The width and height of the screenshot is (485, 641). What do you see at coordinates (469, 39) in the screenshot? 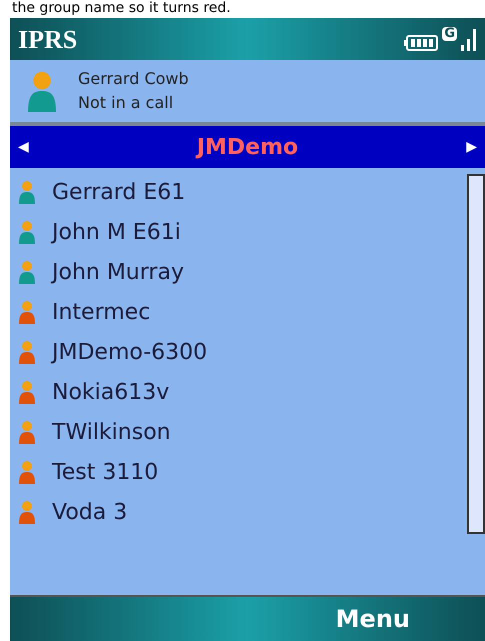
I see `signal-icon` at bounding box center [469, 39].